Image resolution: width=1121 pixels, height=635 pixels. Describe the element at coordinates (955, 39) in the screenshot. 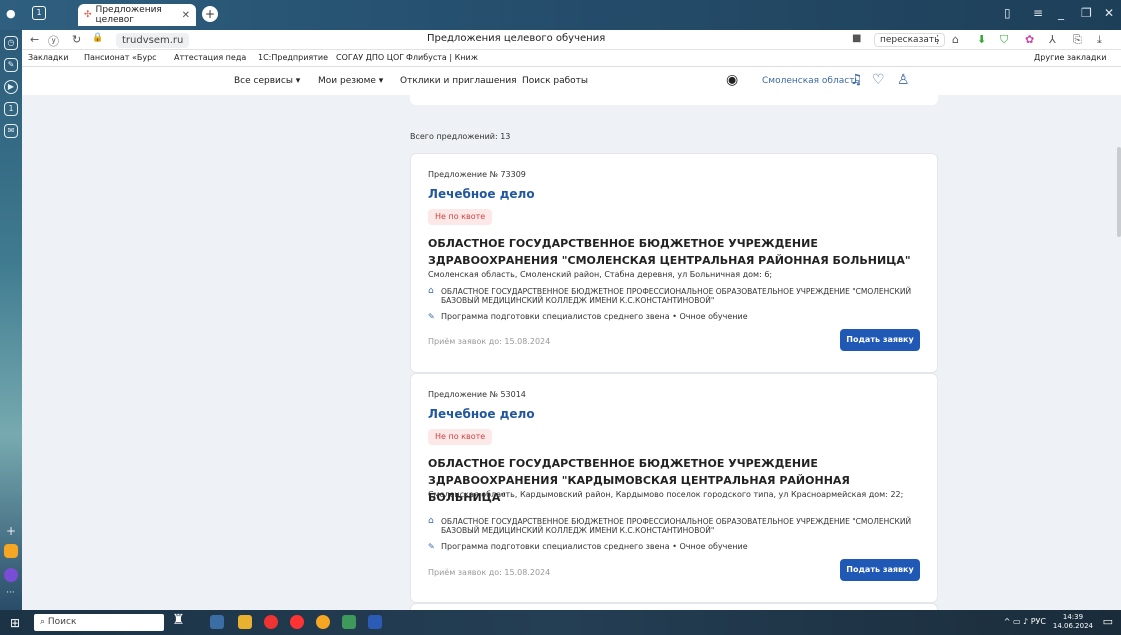

I see `extensions-icon: ⌂` at that location.